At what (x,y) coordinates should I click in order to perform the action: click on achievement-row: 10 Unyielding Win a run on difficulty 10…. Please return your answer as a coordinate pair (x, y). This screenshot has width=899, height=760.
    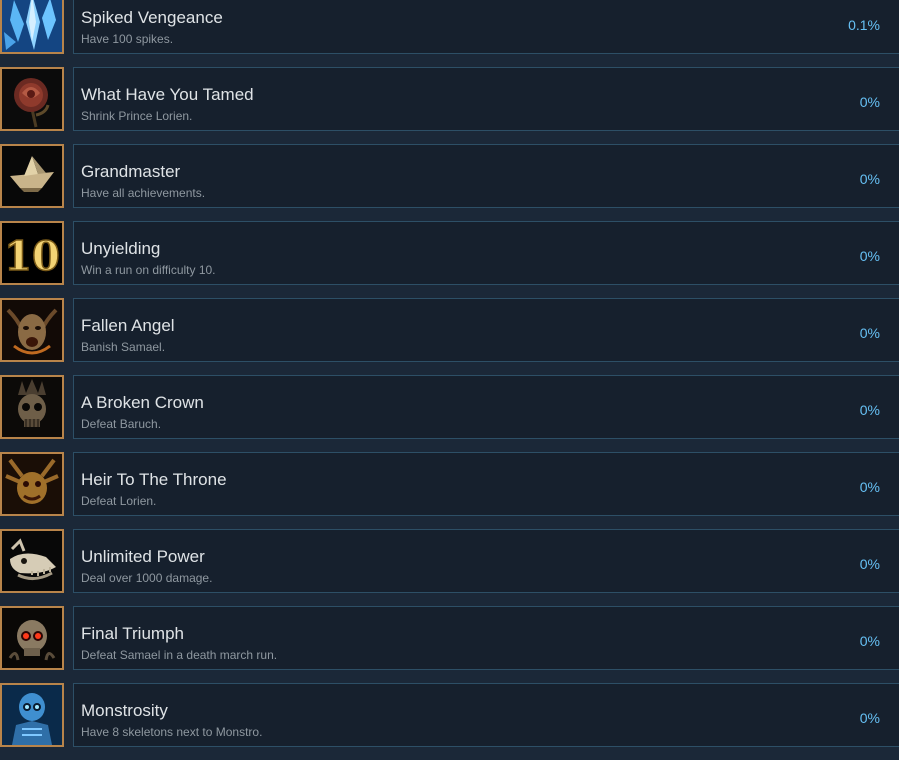
    Looking at the image, I should click on (449, 253).